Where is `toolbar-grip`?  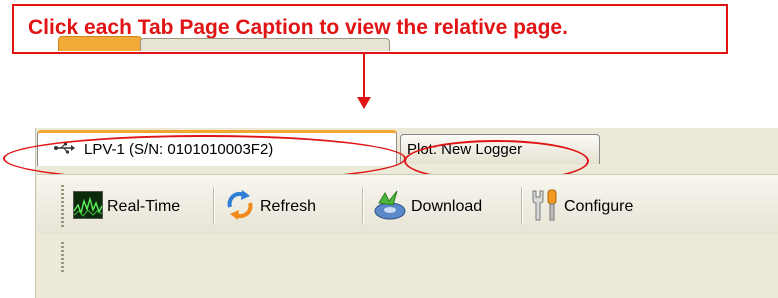 toolbar-grip is located at coordinates (62, 206).